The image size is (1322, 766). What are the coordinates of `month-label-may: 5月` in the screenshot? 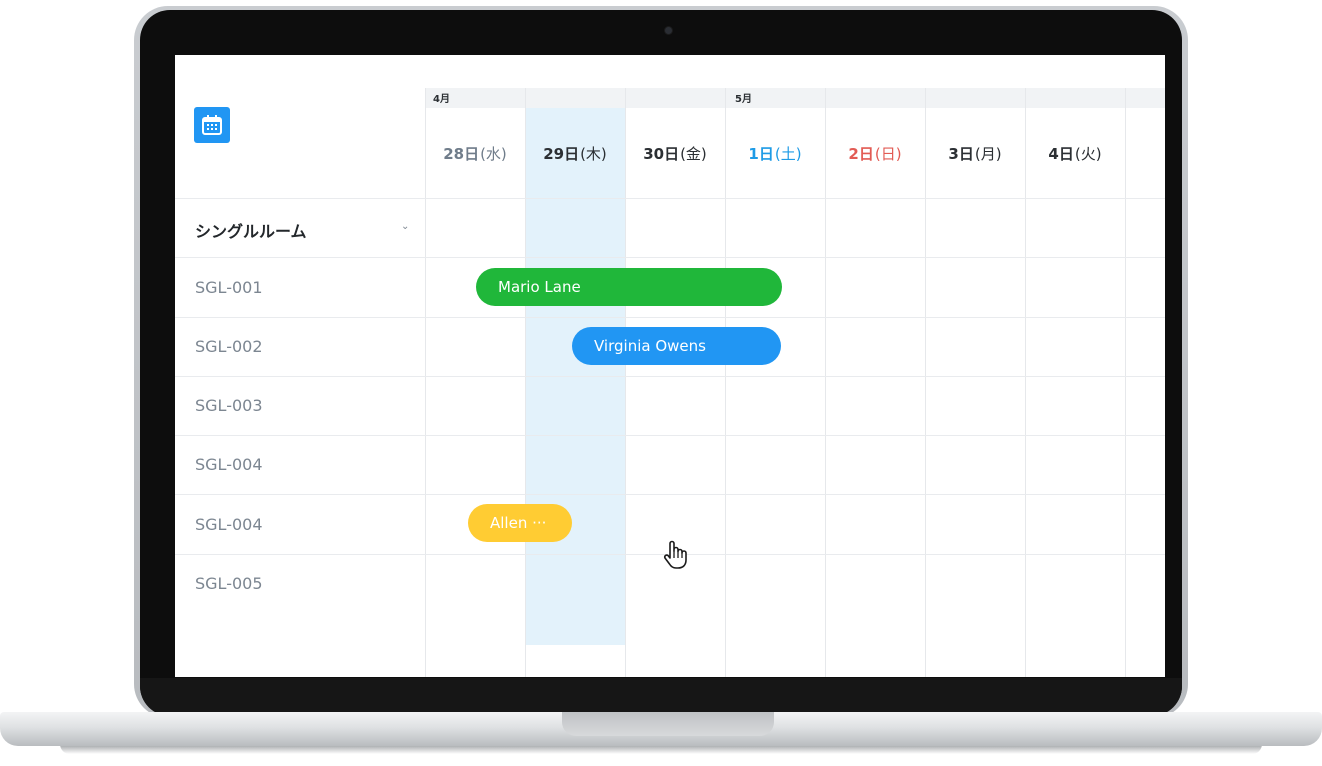 It's located at (743, 99).